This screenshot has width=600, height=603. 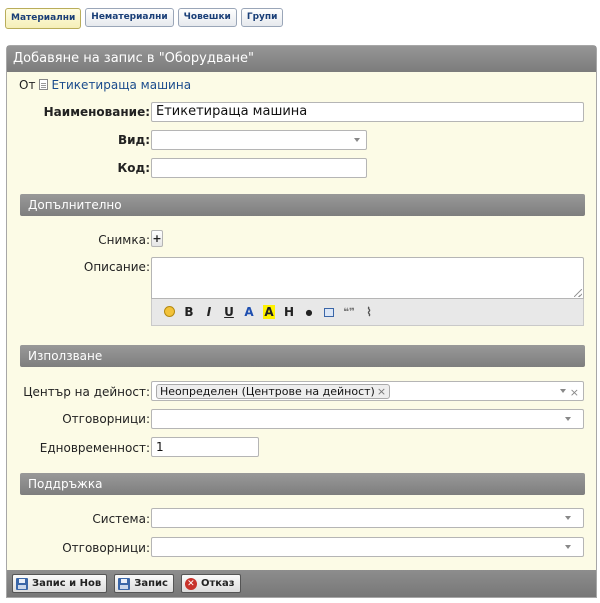 I want to click on save-and-new-label: Запис и Нов, so click(x=67, y=583).